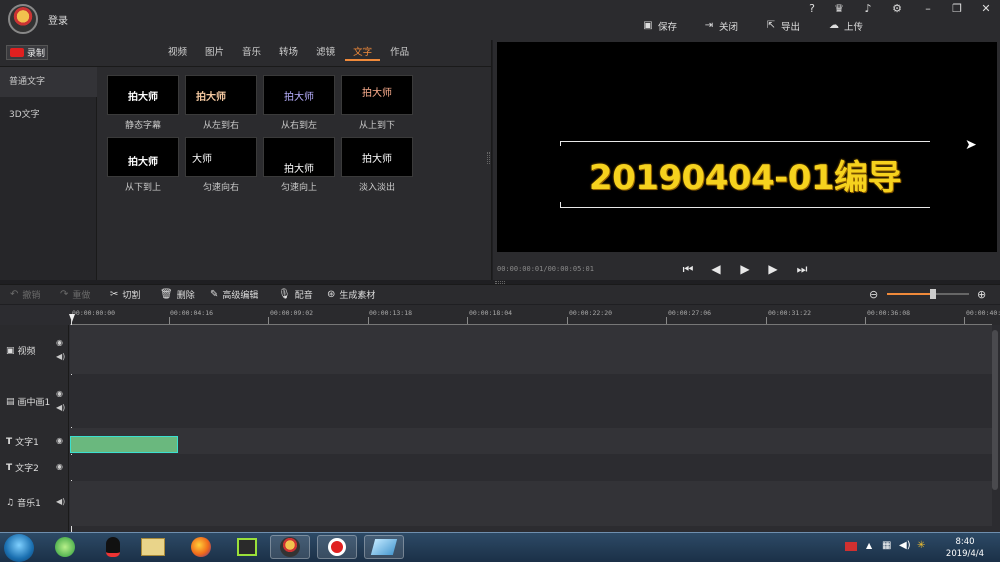 Image resolution: width=1000 pixels, height=562 pixels. Describe the element at coordinates (910, 294) in the screenshot. I see `zoom-slider-fill` at that location.